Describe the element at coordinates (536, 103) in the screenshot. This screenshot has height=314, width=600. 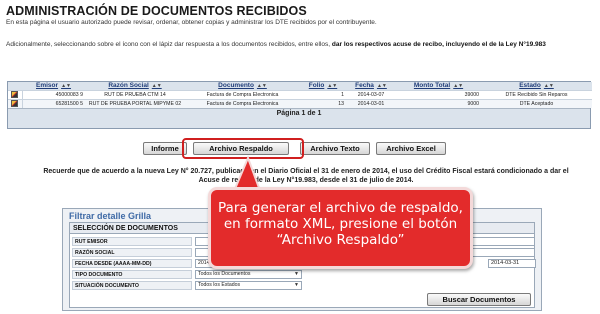
I see `cell-estado: DTE Aceptado` at that location.